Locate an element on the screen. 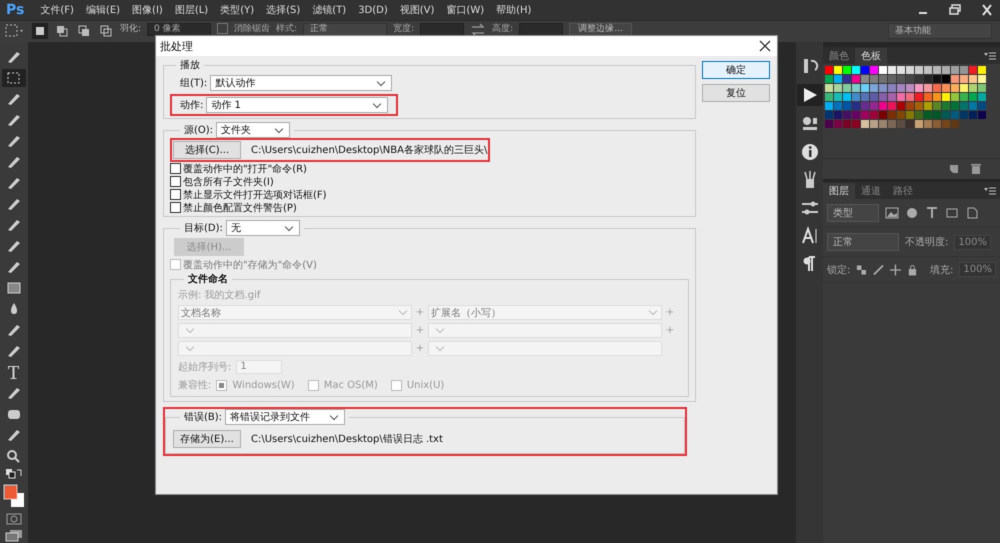 The image size is (1000, 543). lock-icon is located at coordinates (912, 270).